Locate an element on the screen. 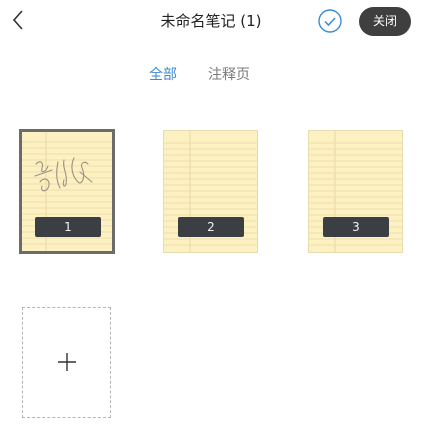  page-thumbnail-2: 2 is located at coordinates (210, 191).